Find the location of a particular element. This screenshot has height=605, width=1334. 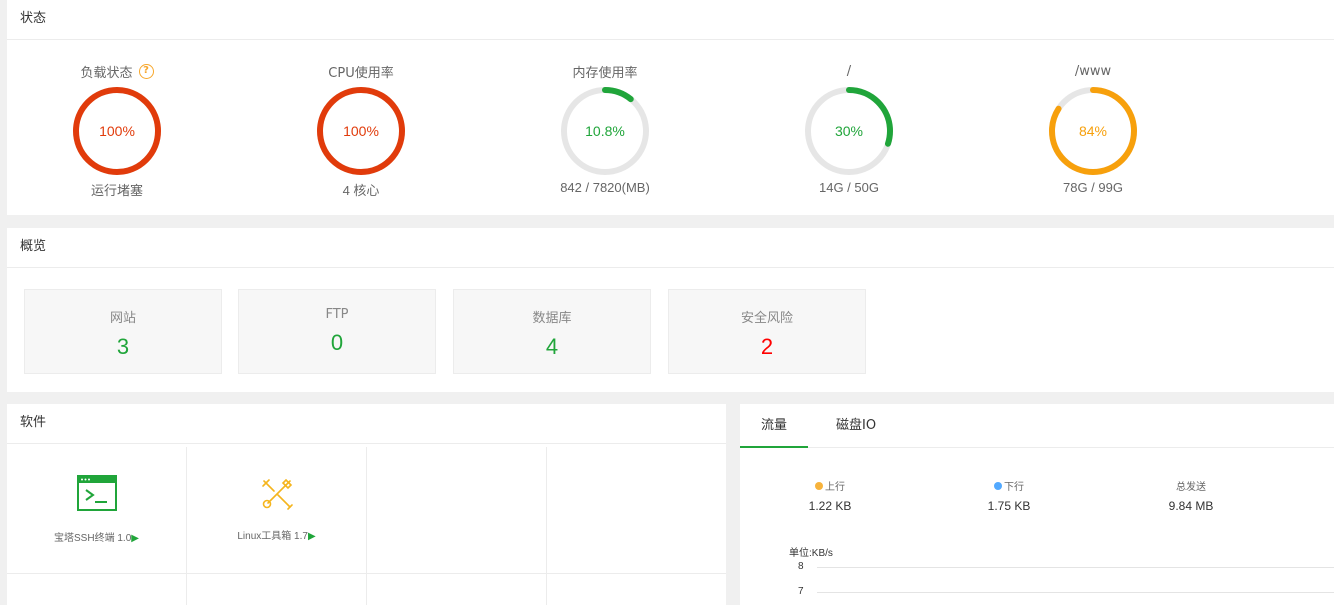

gauge-sub: 78G / 99G is located at coordinates (1093, 187).